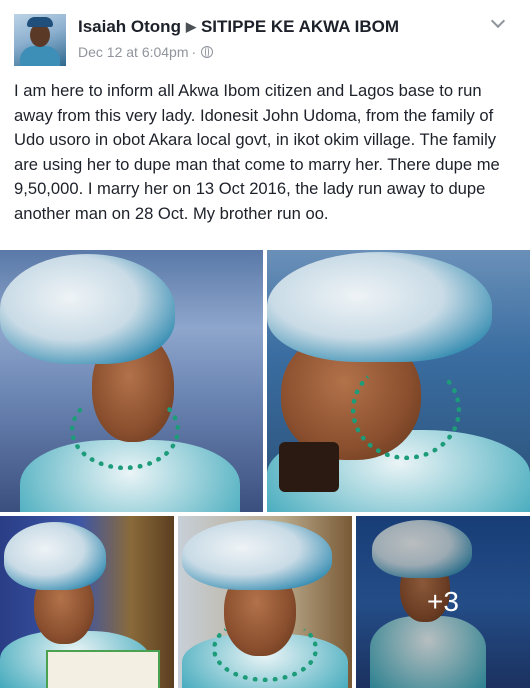 The width and height of the screenshot is (530, 688). I want to click on author-line: Isaiah Otong ▶ SITIPPE KE AKWA IBOM, so click(238, 27).